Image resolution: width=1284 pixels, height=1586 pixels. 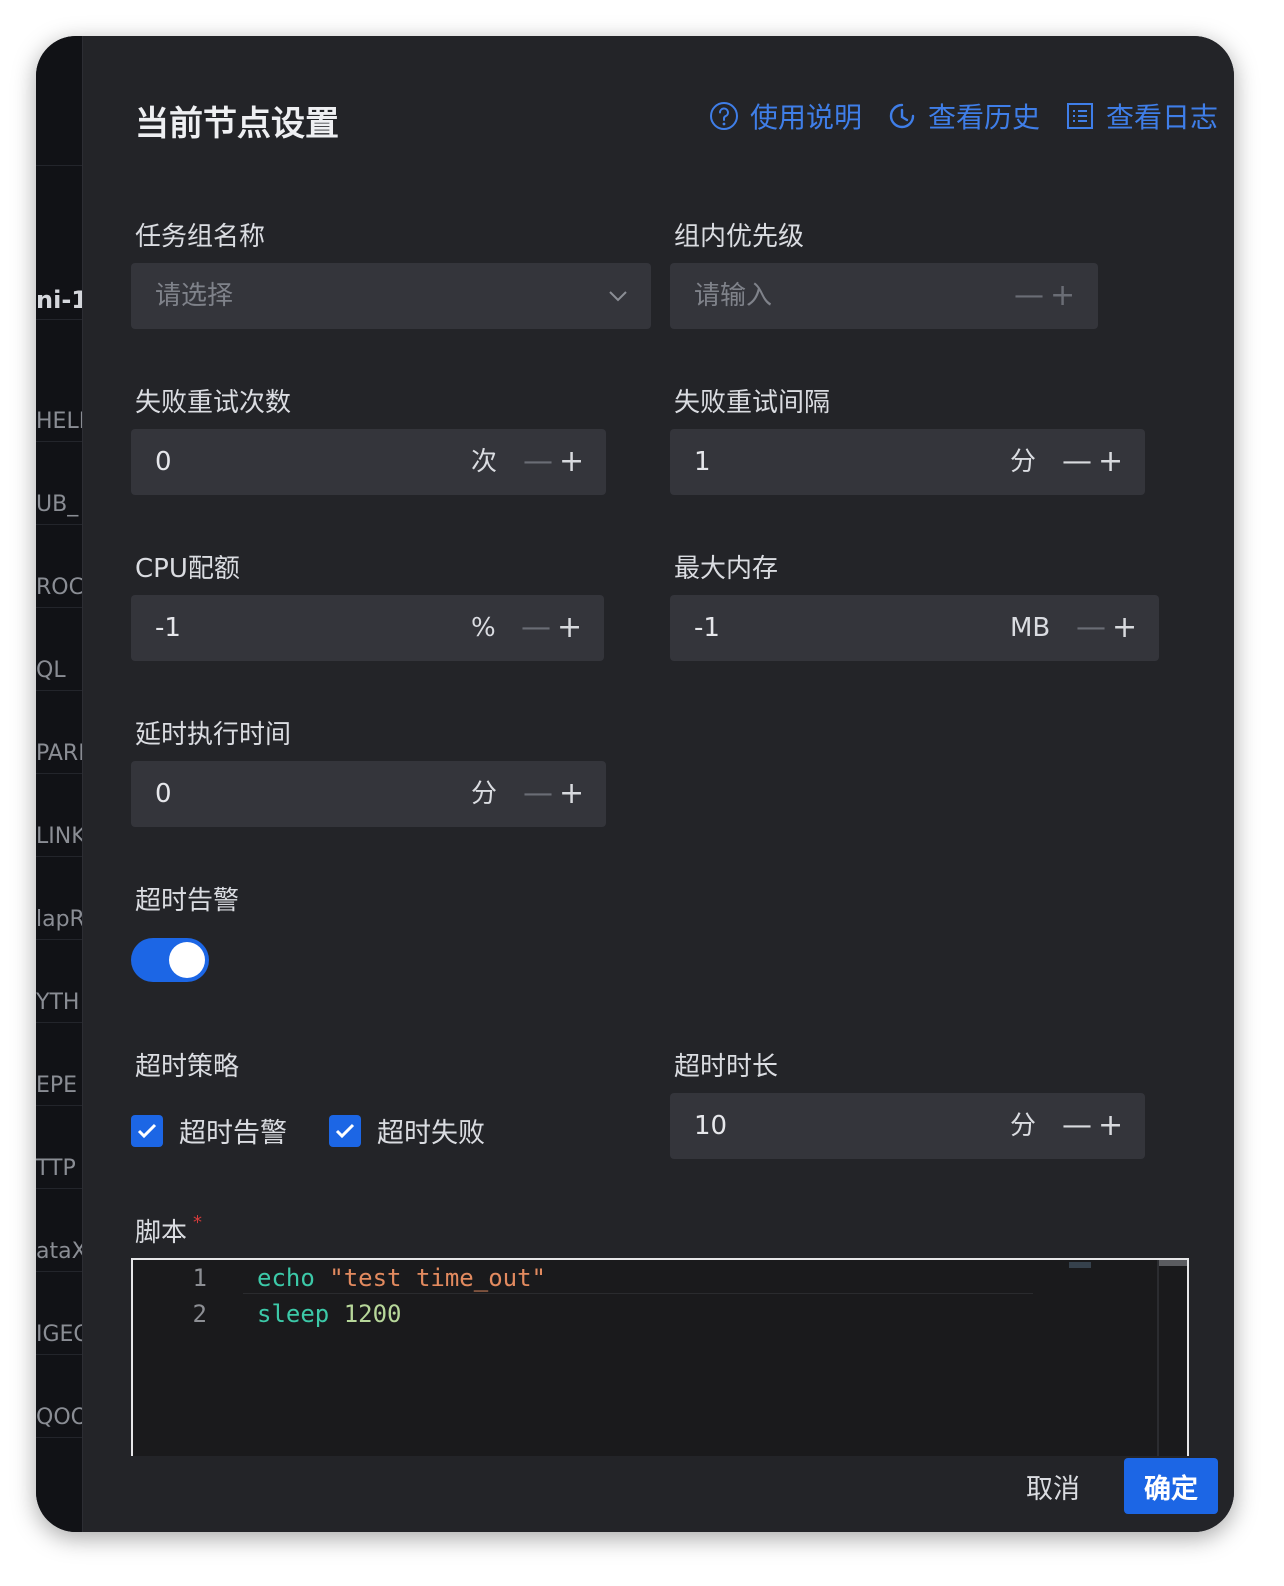 What do you see at coordinates (59, 671) in the screenshot?
I see `bg-list-item: QL` at bounding box center [59, 671].